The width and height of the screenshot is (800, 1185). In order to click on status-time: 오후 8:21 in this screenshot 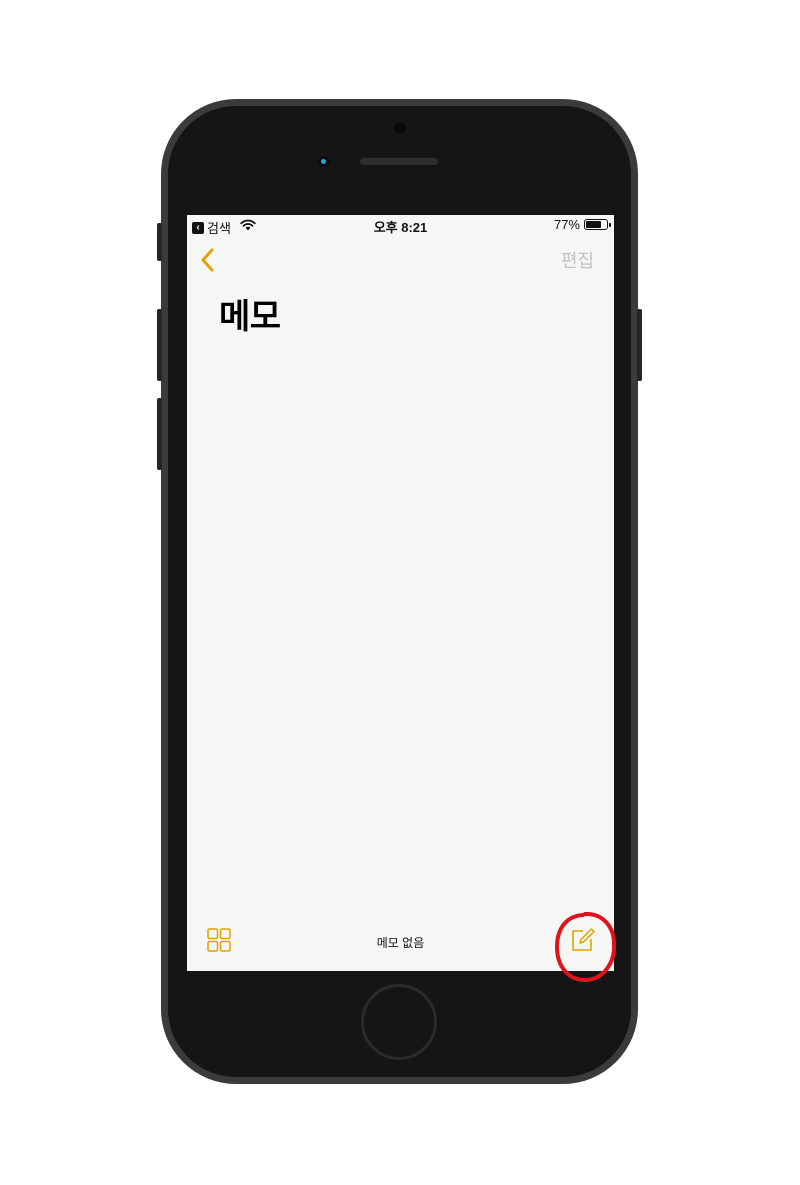, I will do `click(400, 227)`.